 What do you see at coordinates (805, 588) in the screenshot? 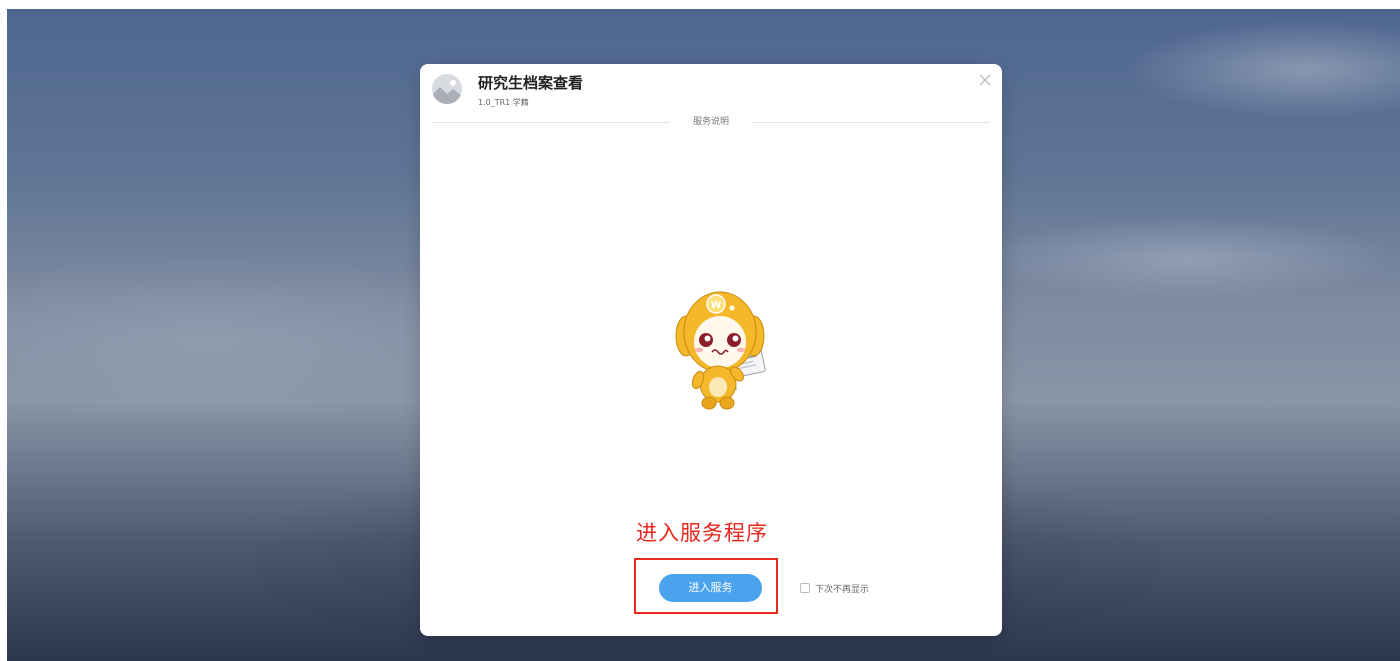
I see `dont-show-again-checkbox` at bounding box center [805, 588].